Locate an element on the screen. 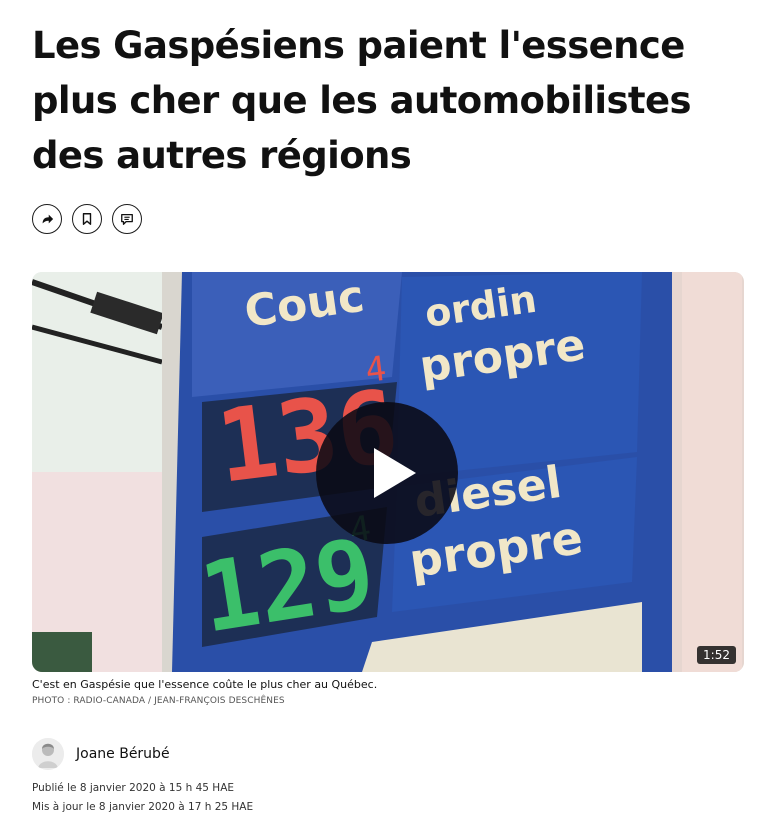 This screenshot has width=783, height=825. author-name: Joane Bérubé is located at coordinates (123, 754).